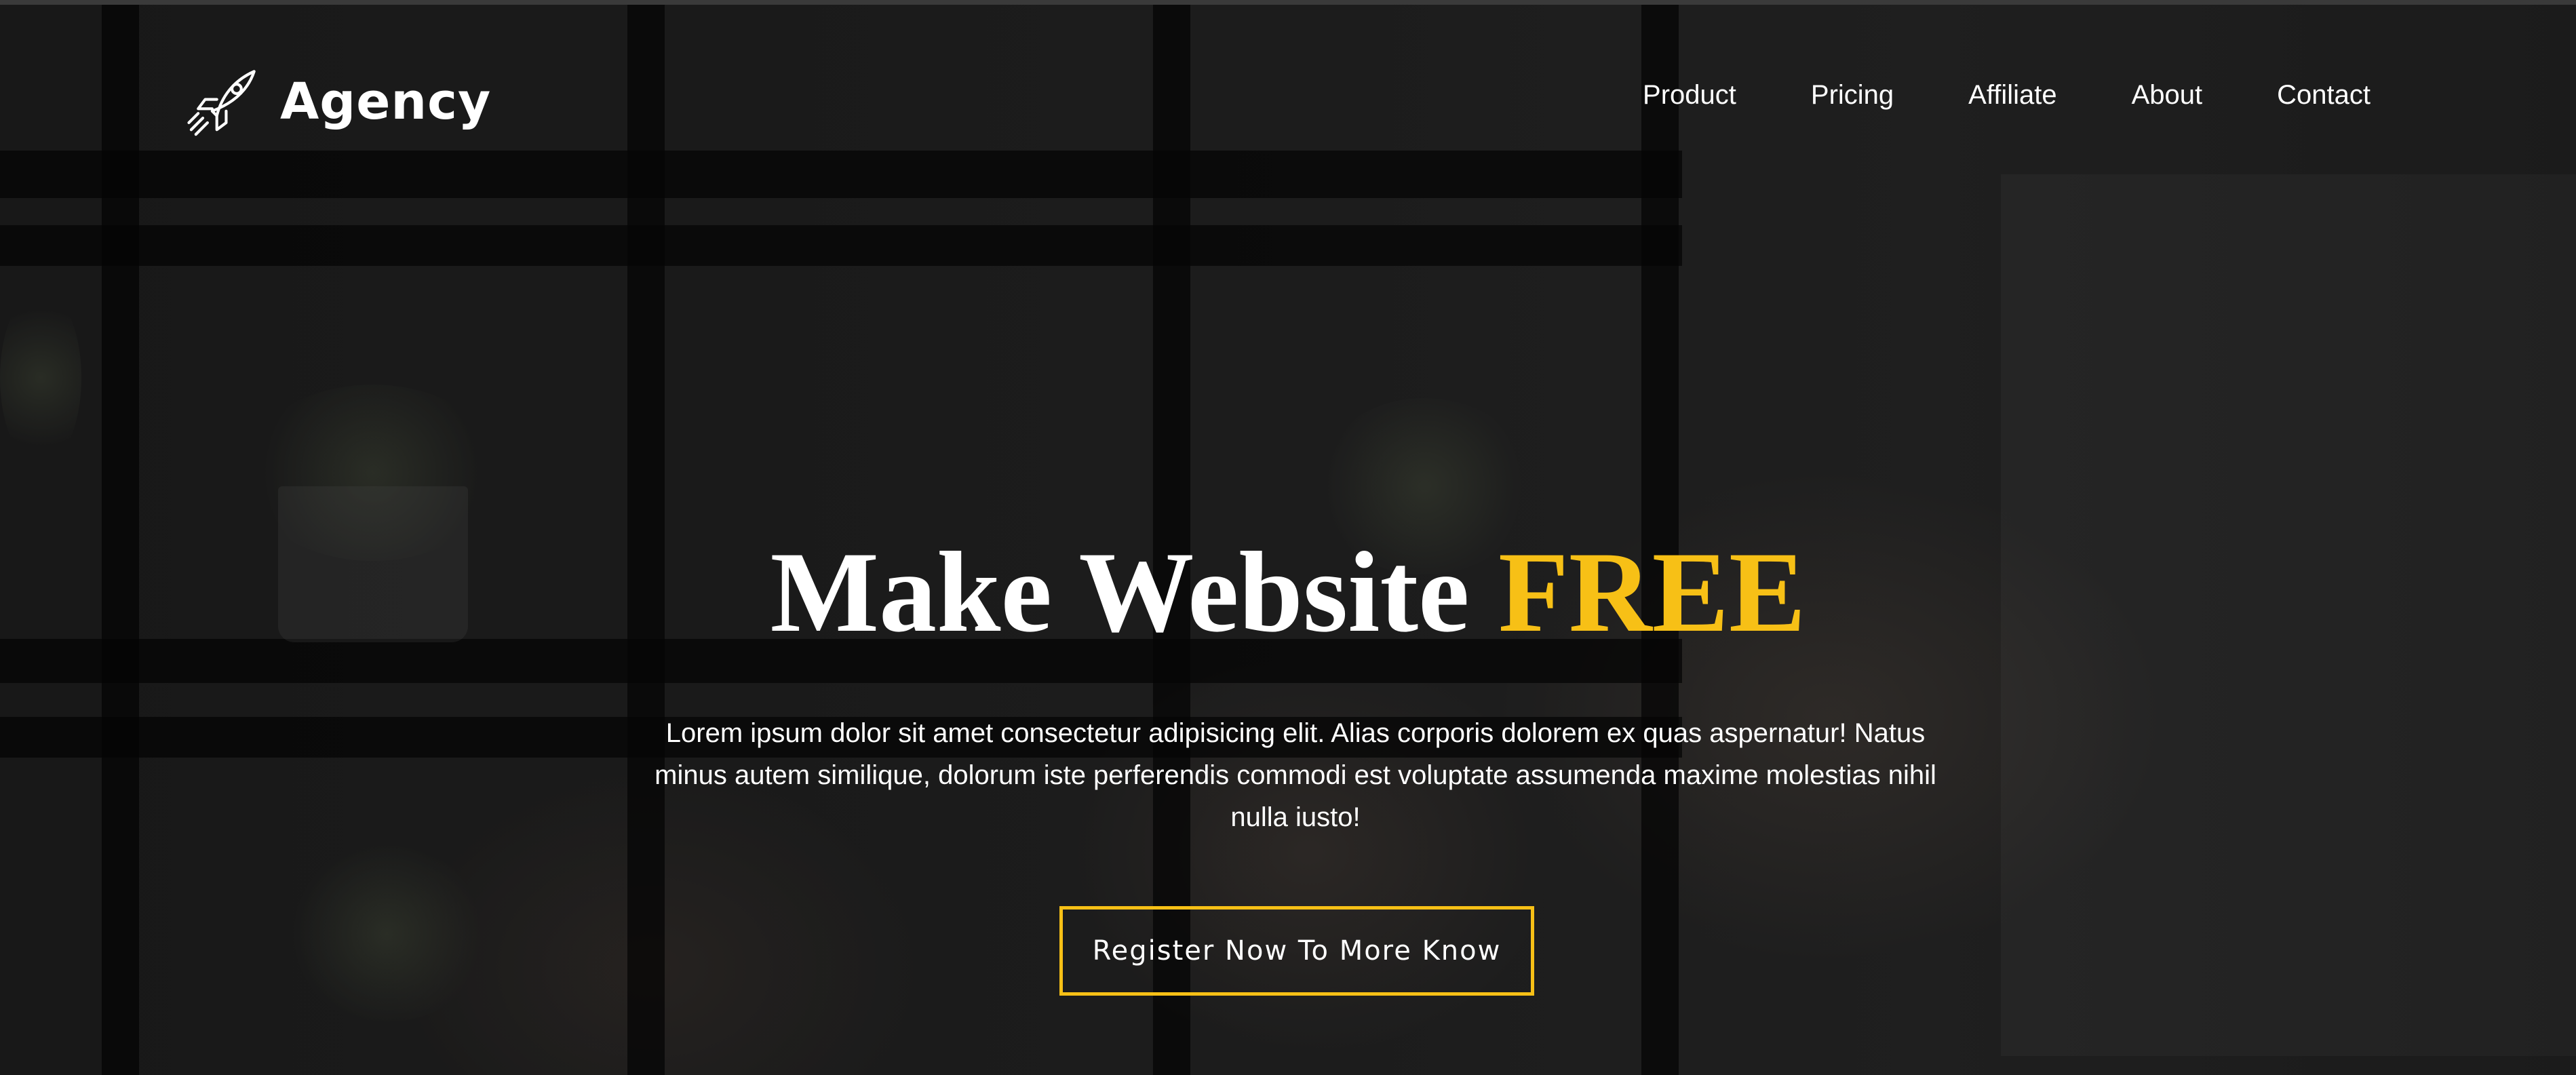  What do you see at coordinates (386, 102) in the screenshot?
I see `brand-name: Agency` at bounding box center [386, 102].